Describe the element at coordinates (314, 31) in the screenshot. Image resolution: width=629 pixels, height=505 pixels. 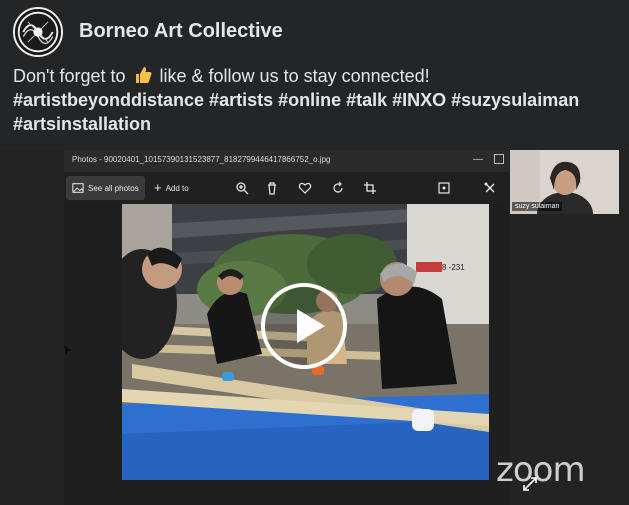
I see `post-header: Borneo Art Collective` at that location.